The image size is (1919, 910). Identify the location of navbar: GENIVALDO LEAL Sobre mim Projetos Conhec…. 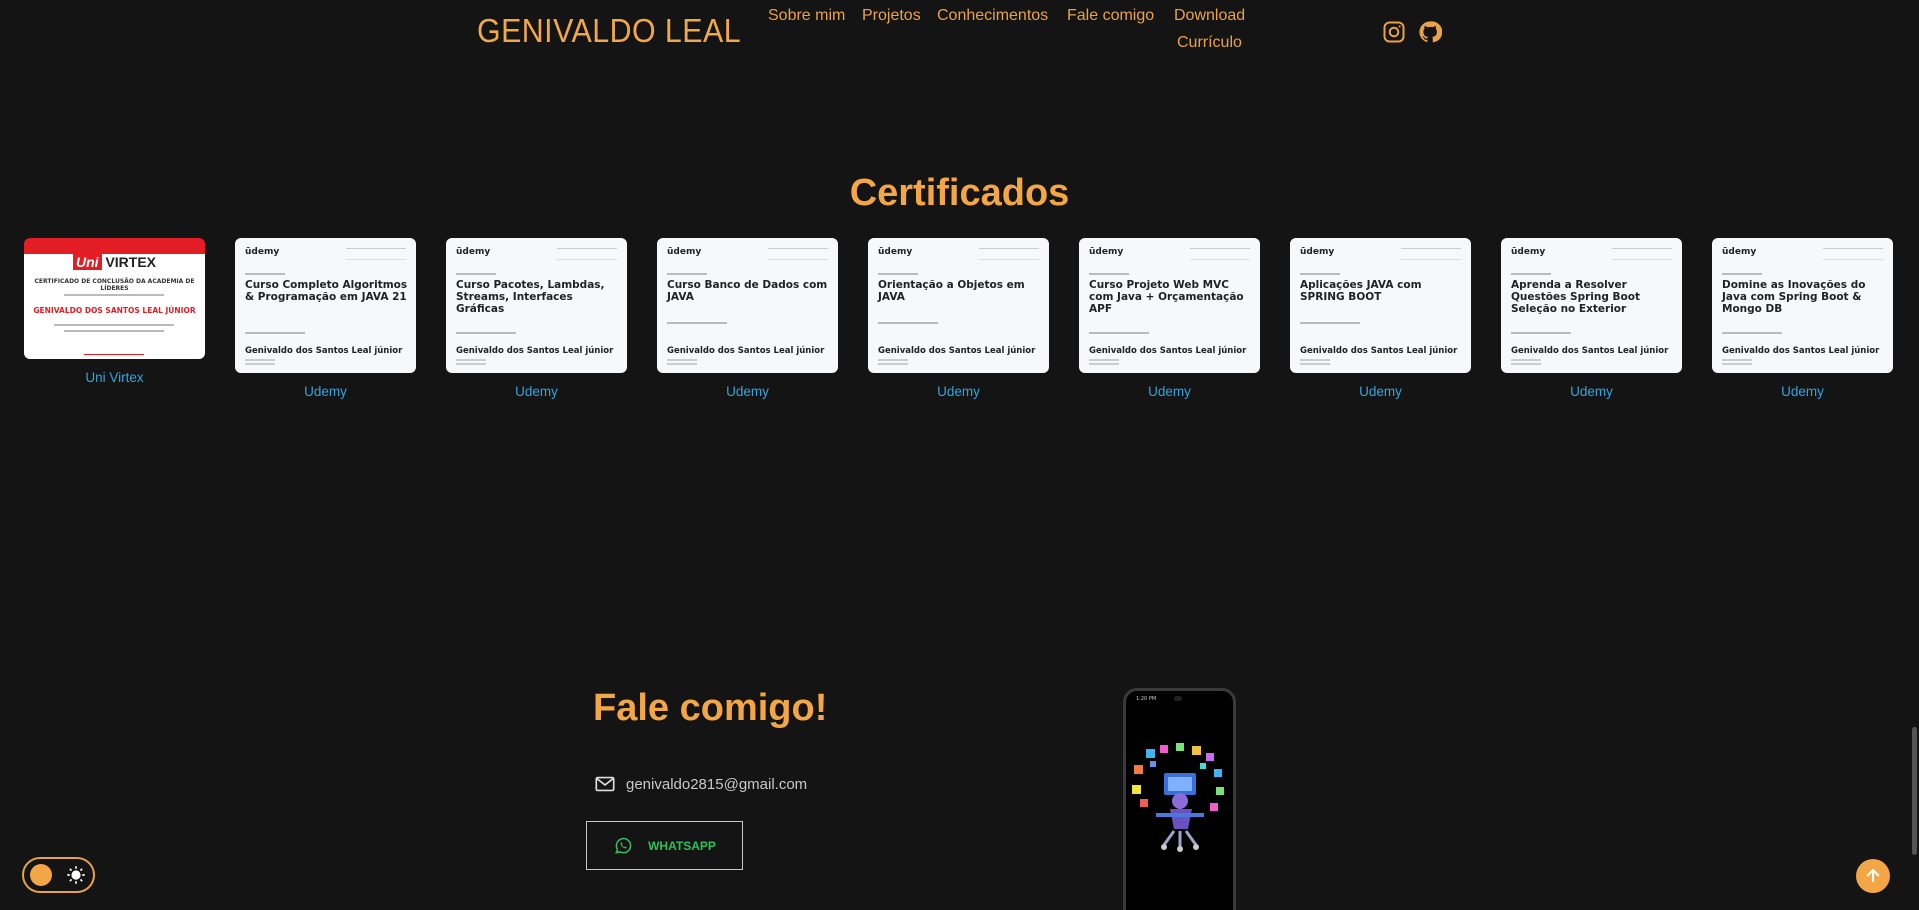
(959, 35).